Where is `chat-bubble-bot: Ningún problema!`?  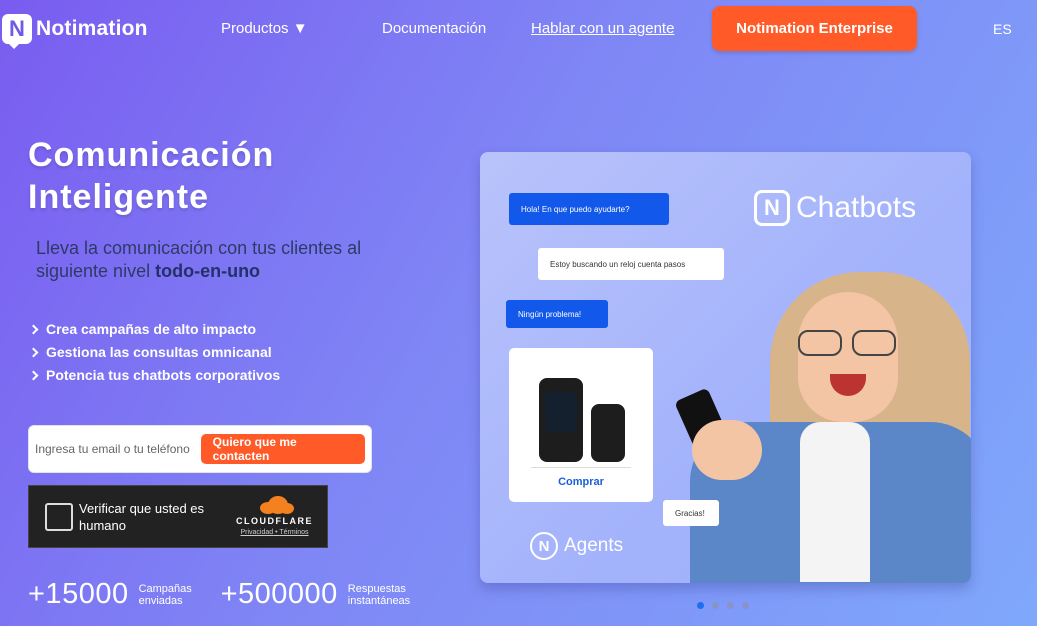 chat-bubble-bot: Ningún problema! is located at coordinates (557, 314).